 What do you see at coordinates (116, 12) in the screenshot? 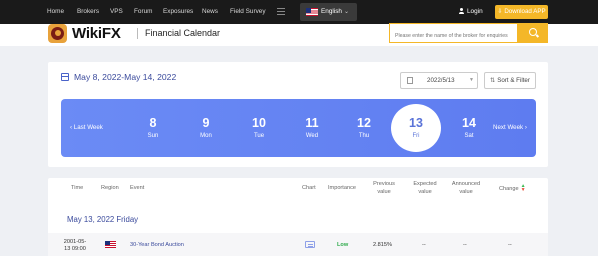
I see `nav-vps: VPS` at bounding box center [116, 12].